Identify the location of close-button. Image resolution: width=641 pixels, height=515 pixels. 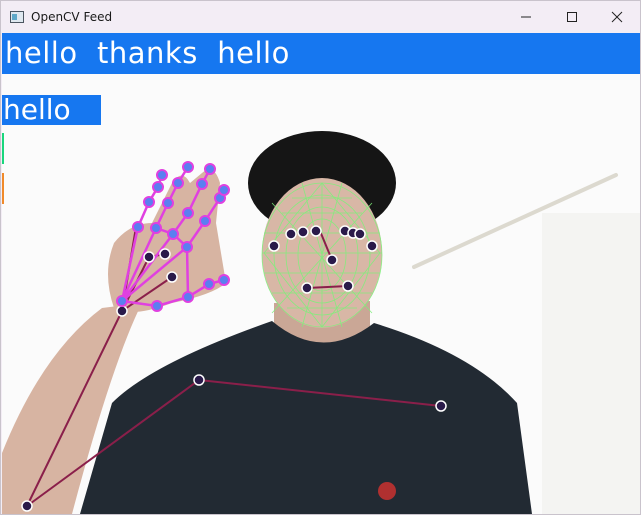
(617, 17).